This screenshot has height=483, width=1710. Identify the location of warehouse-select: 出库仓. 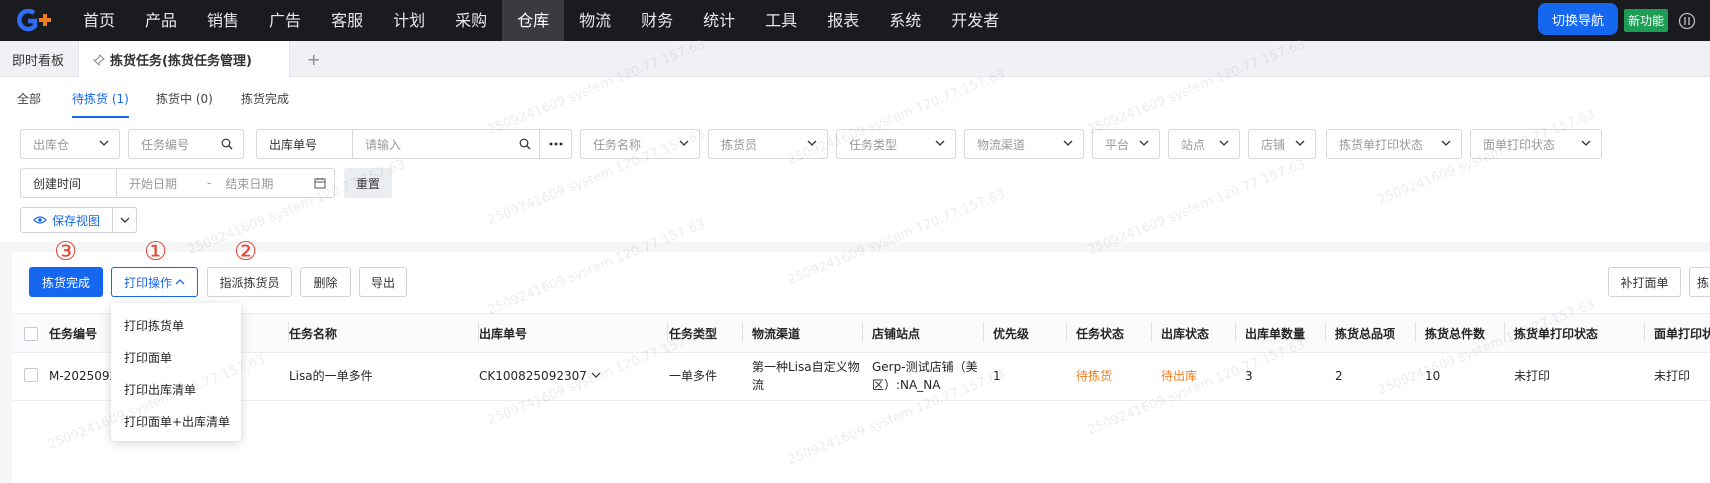
(70, 144).